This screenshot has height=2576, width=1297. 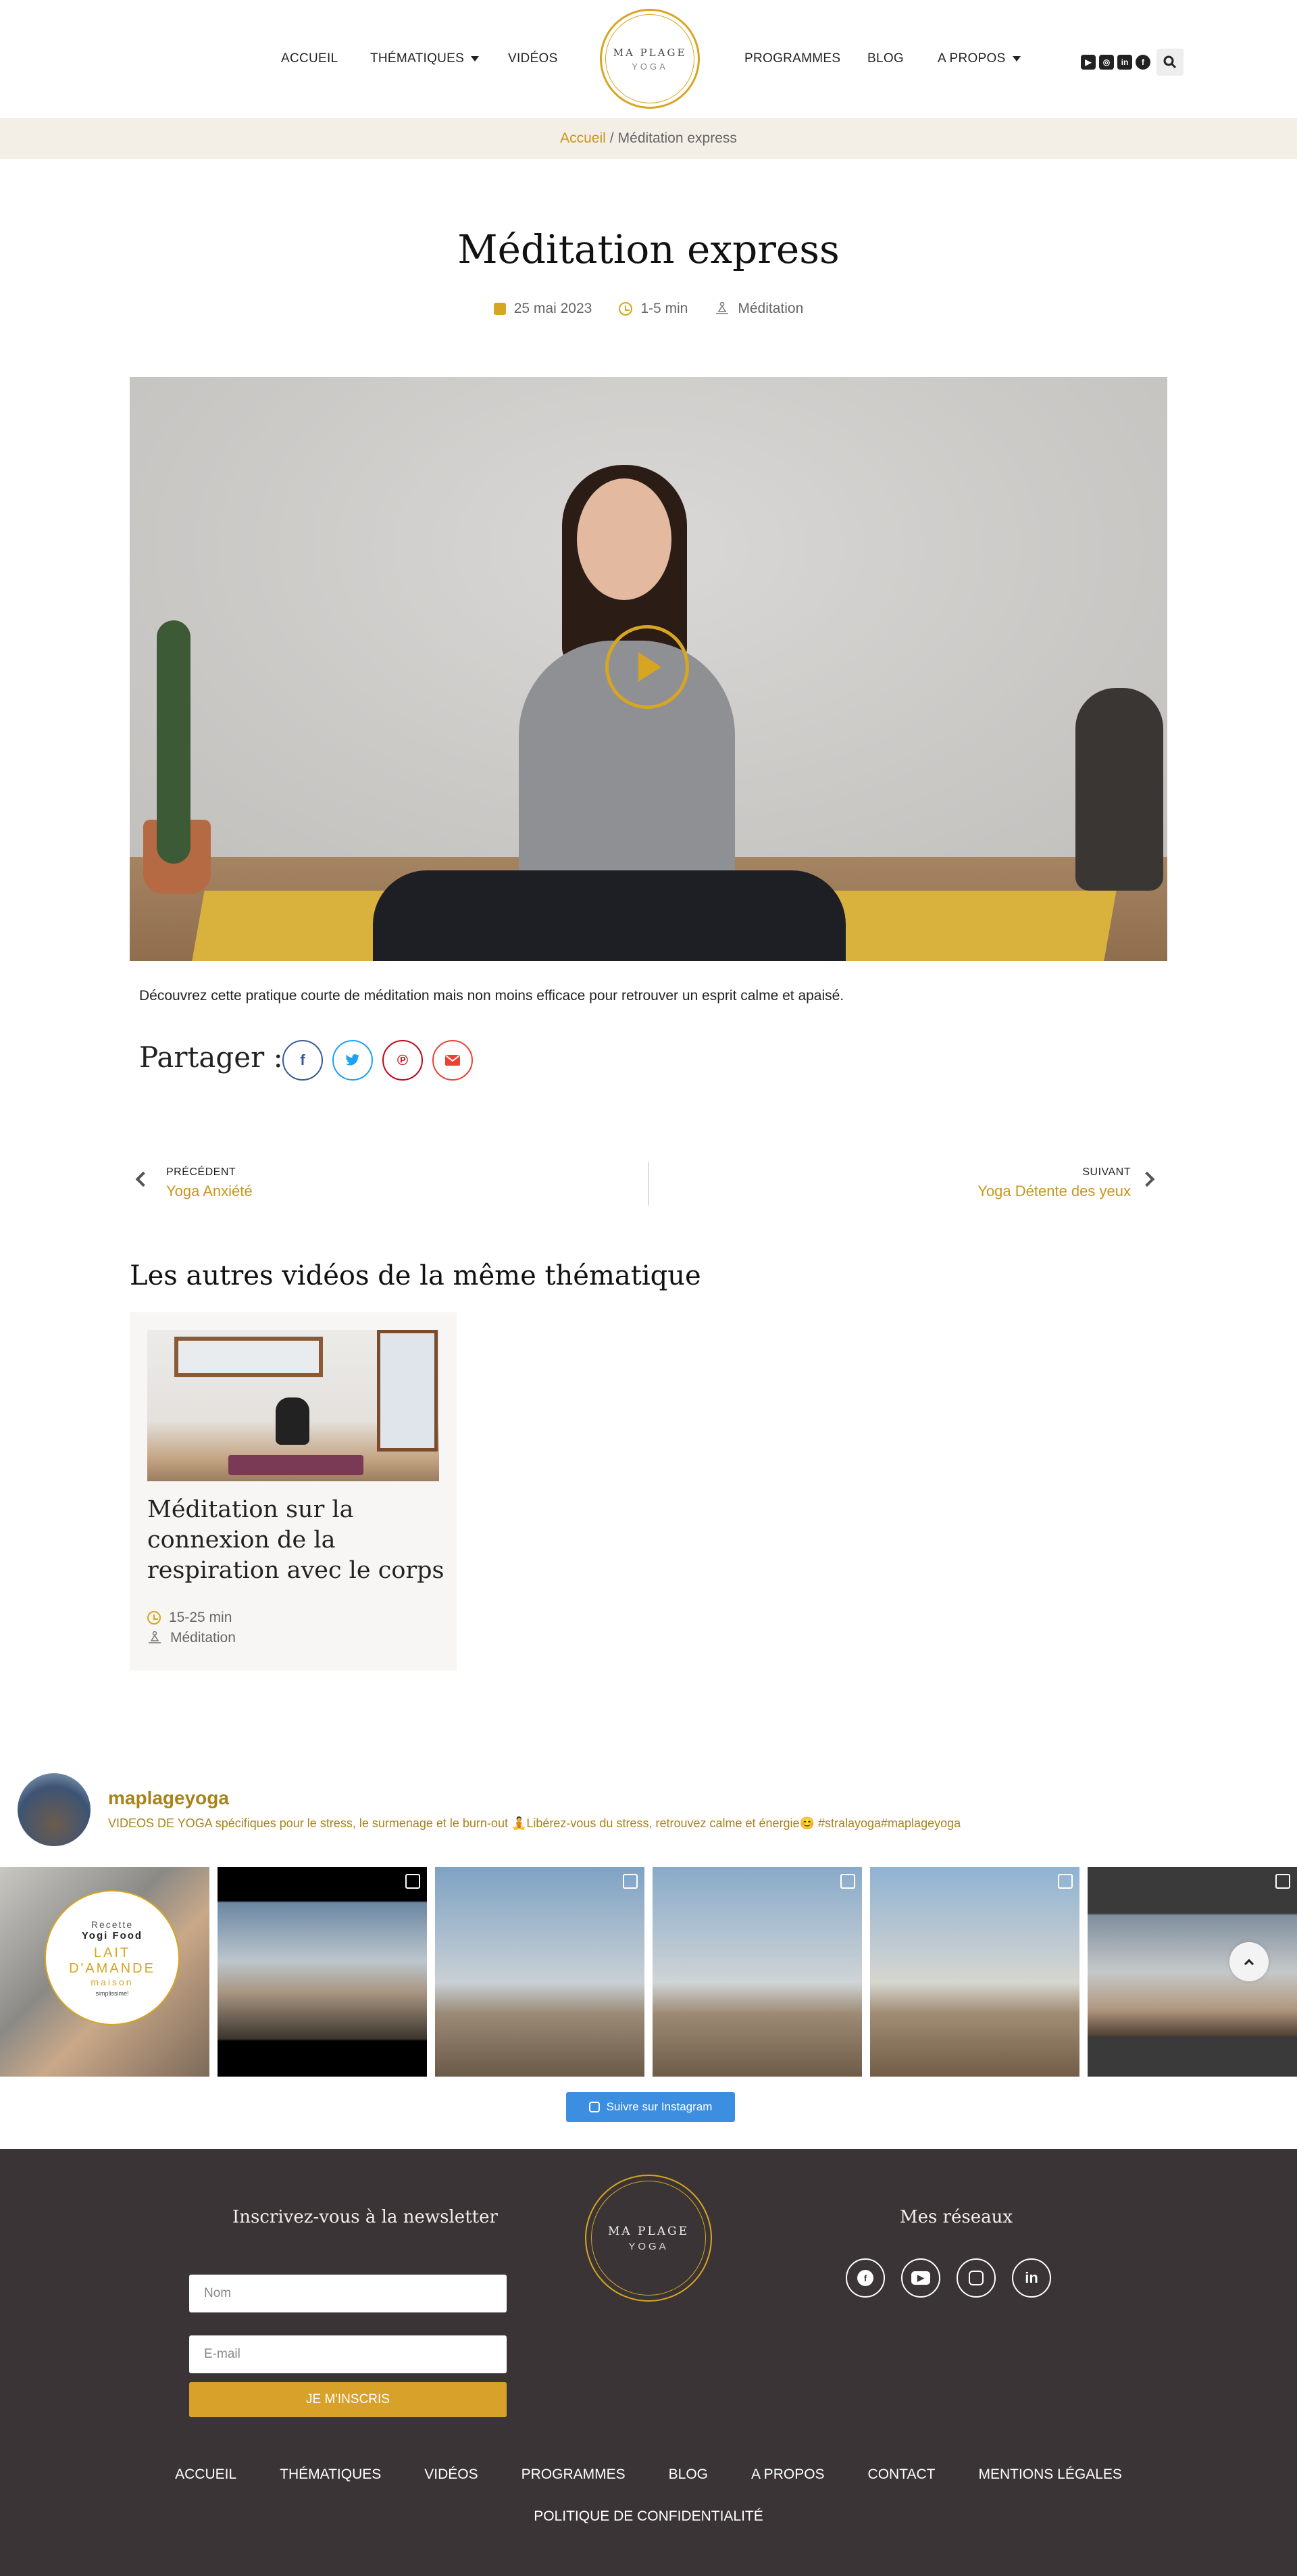 What do you see at coordinates (759, 309) in the screenshot?
I see `post-category: Méditation` at bounding box center [759, 309].